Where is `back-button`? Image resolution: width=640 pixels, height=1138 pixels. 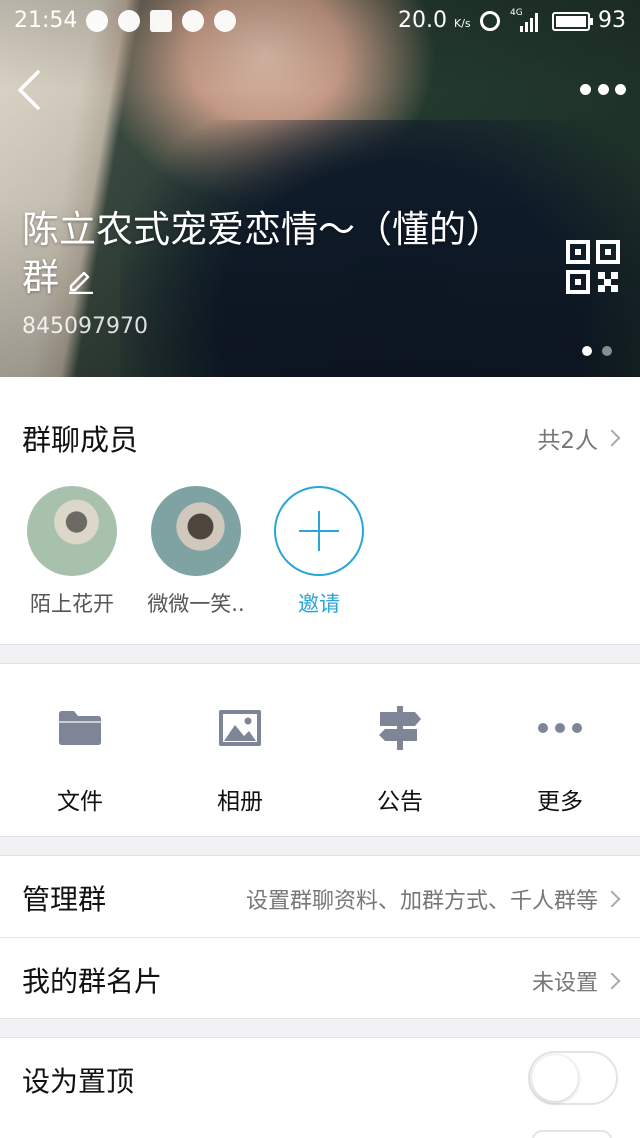 back-button is located at coordinates (32, 90).